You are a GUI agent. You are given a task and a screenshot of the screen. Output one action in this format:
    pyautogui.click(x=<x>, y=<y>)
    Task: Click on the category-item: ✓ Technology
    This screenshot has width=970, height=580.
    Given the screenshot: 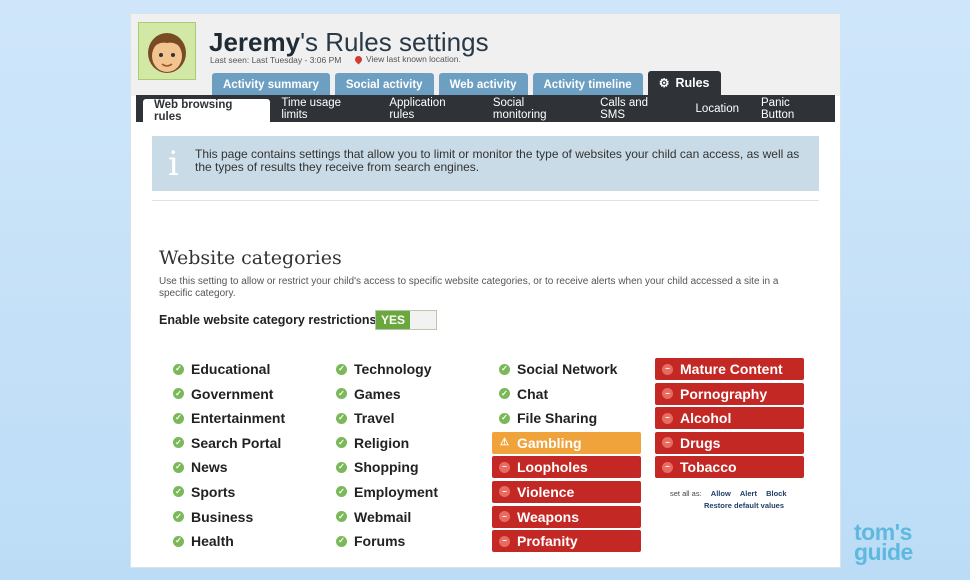 What is the action you would take?
    pyautogui.click(x=403, y=369)
    